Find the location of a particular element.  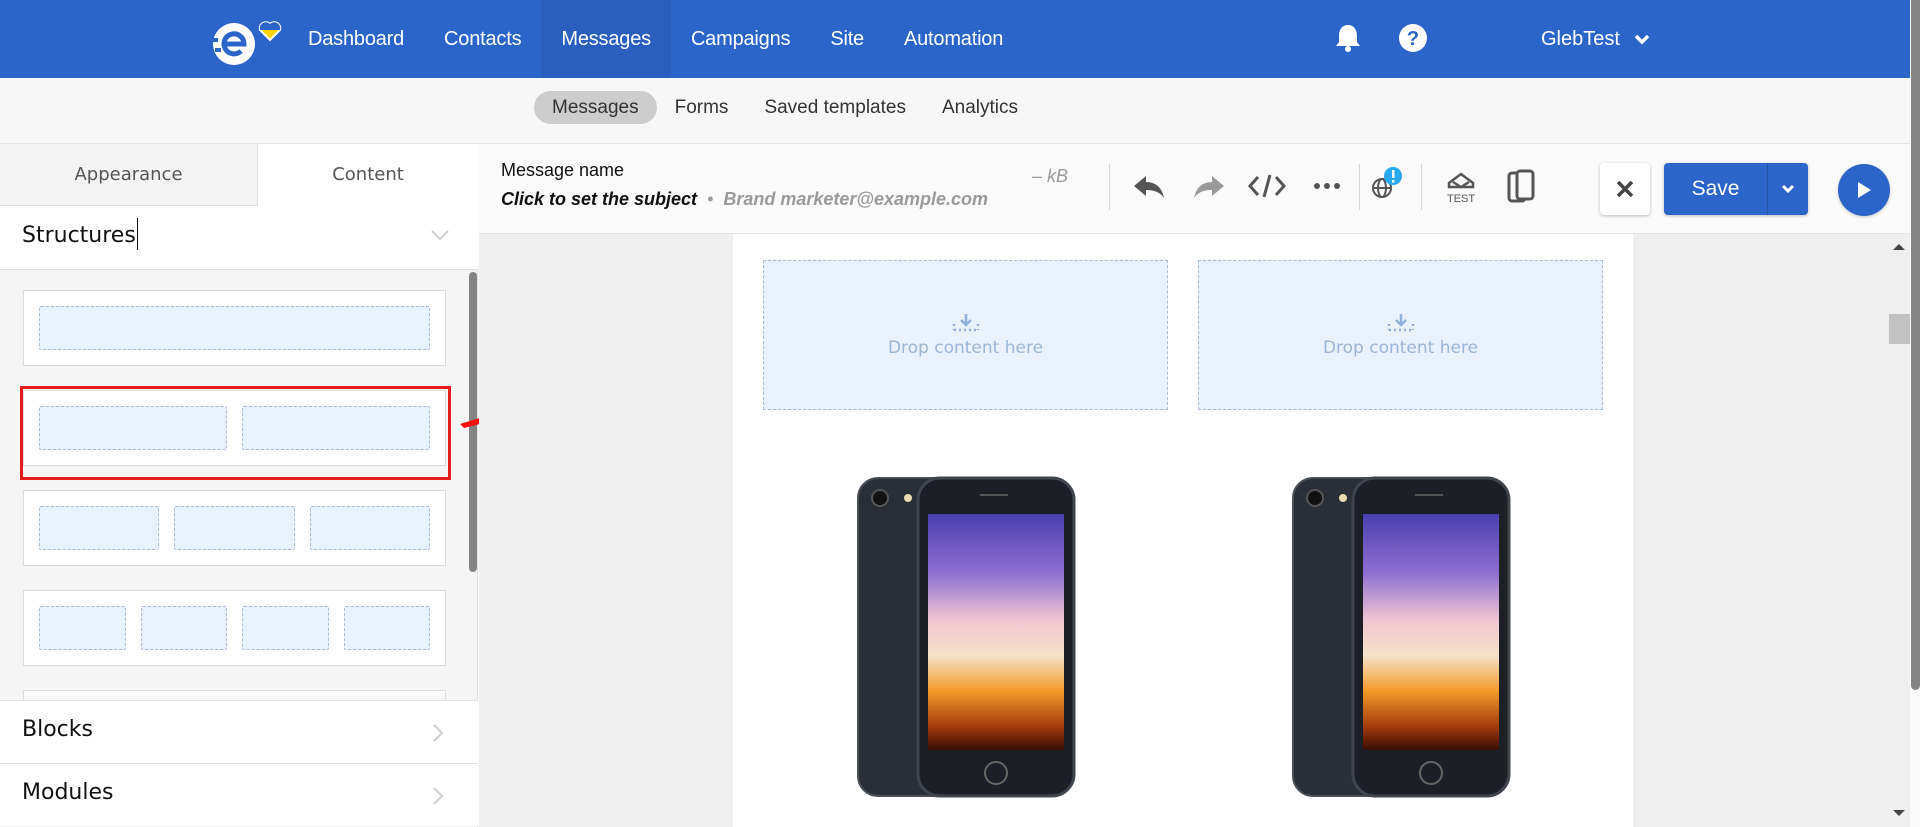

panel-tabs: Appearance Content is located at coordinates (239, 175).